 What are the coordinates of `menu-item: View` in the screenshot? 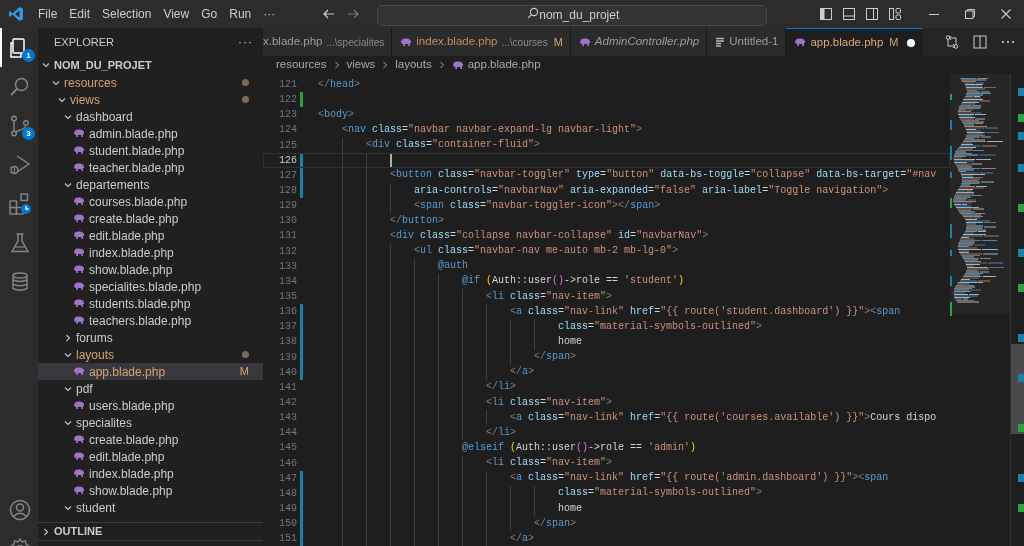 It's located at (176, 14).